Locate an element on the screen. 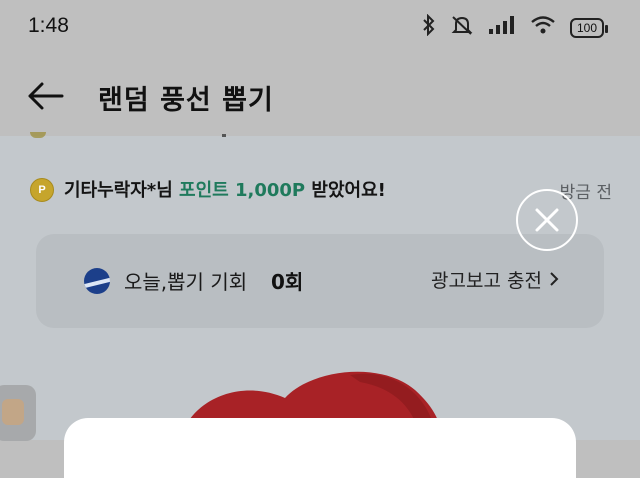 The width and height of the screenshot is (640, 478). page-title: 랜덤 풍선 뽑기 is located at coordinates (186, 100).